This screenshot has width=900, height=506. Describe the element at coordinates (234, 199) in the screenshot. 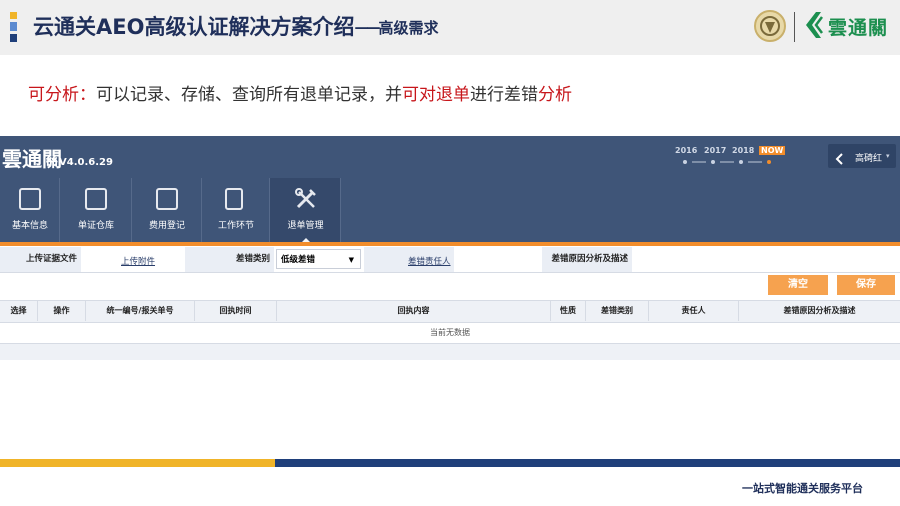

I see `checklist-icon` at that location.